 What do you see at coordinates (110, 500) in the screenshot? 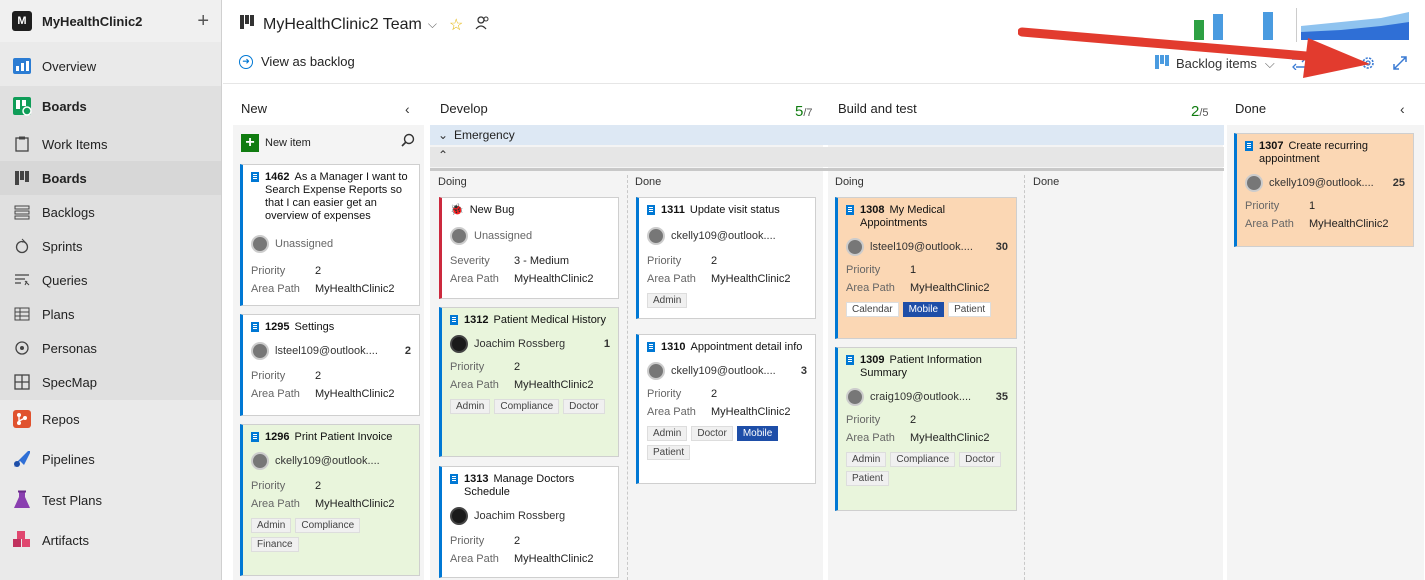
I see `nav-test-plans: Test Plans` at bounding box center [110, 500].